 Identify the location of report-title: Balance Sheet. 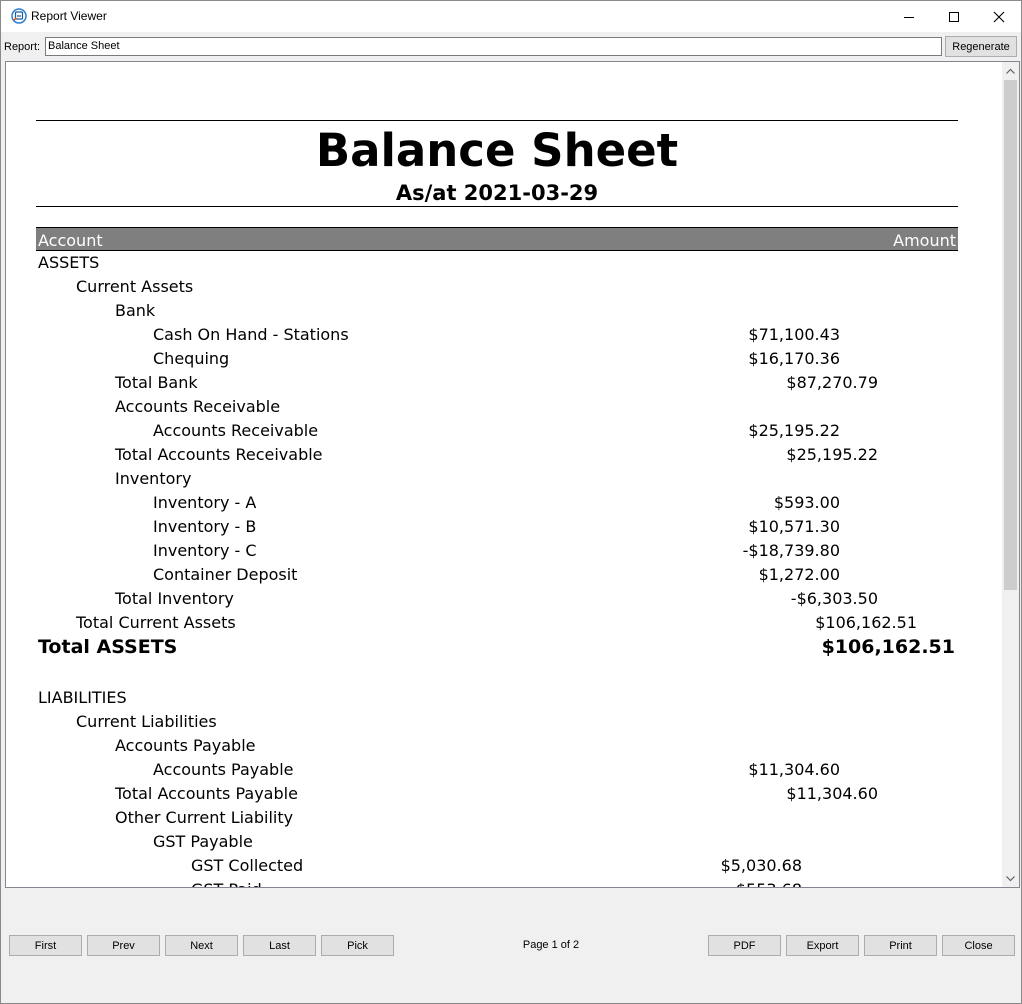
(497, 150).